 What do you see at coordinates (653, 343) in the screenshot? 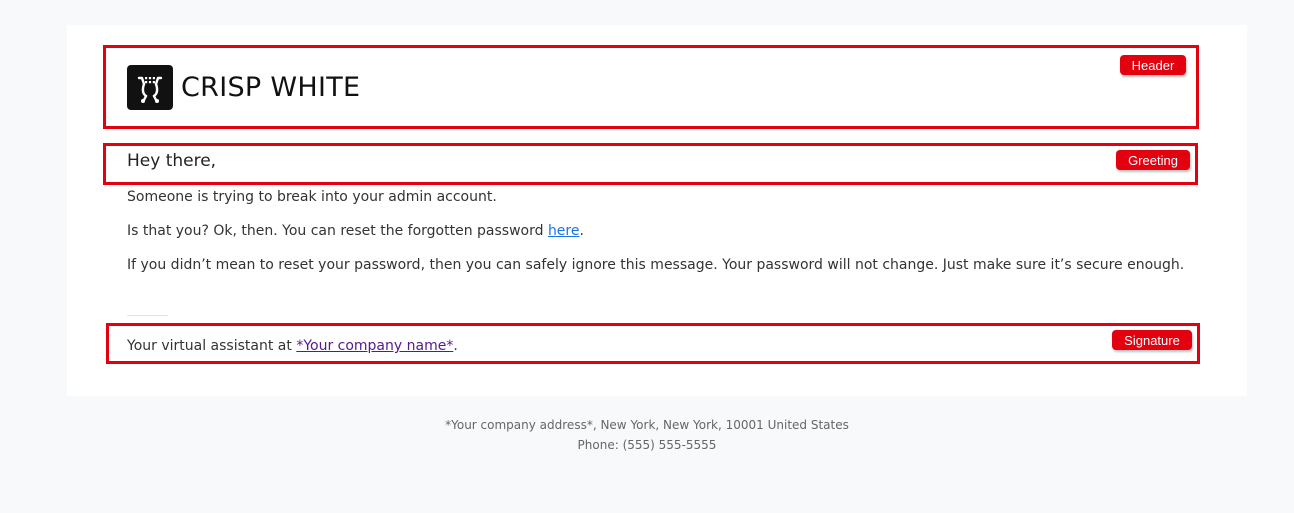
I see `signature-annotation-box` at bounding box center [653, 343].